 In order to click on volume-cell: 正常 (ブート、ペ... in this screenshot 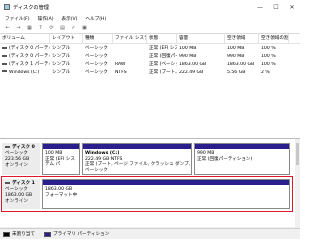, I will do `click(163, 72)`.